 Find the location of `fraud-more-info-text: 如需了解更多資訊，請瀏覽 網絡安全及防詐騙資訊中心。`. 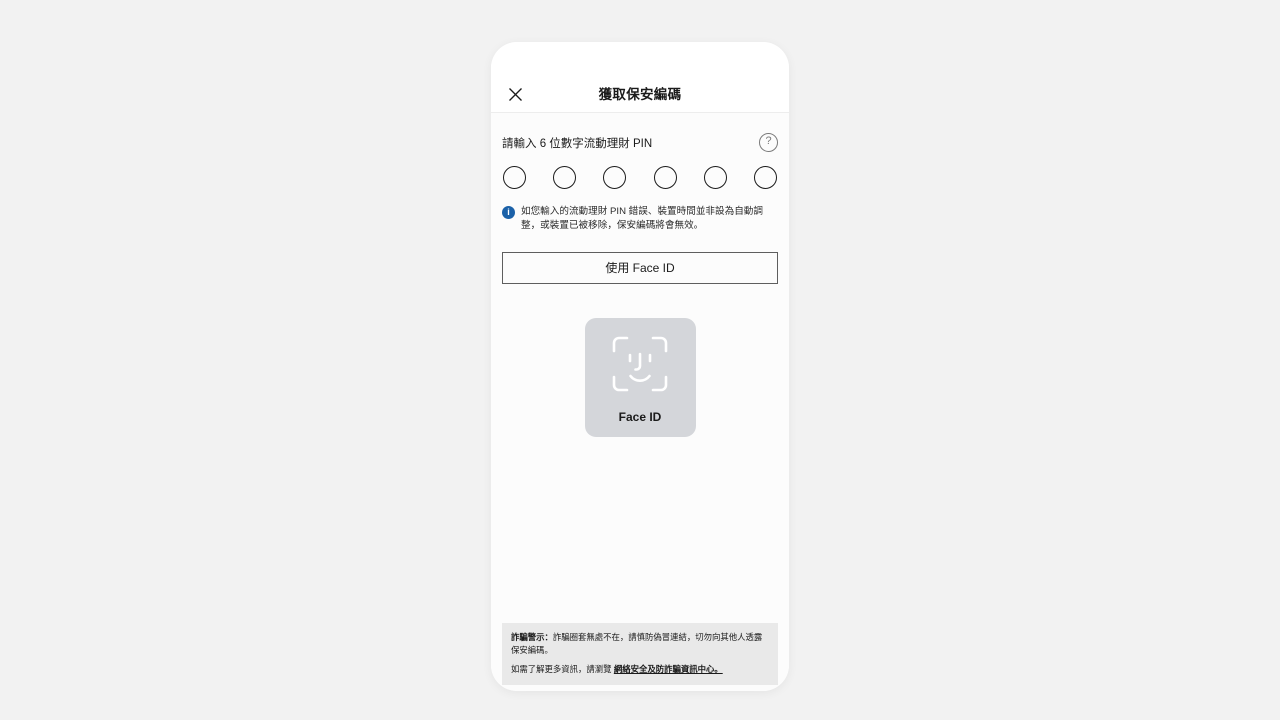

fraud-more-info-text: 如需了解更多資訊，請瀏覽 網絡安全及防詐騙資訊中心。 is located at coordinates (640, 669).